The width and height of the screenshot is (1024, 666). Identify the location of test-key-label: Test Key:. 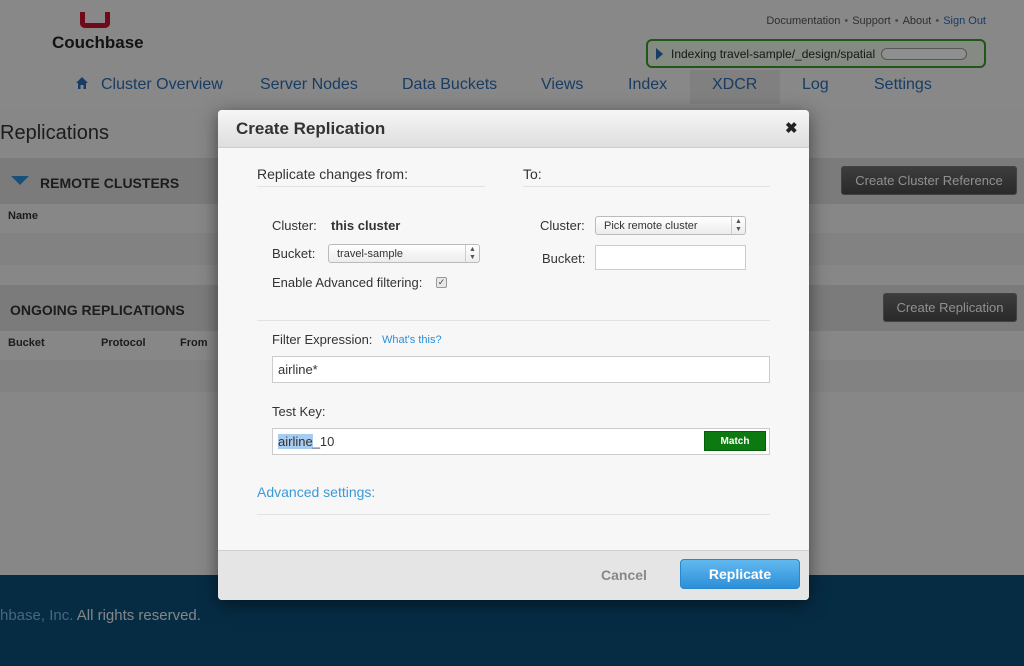
(299, 411).